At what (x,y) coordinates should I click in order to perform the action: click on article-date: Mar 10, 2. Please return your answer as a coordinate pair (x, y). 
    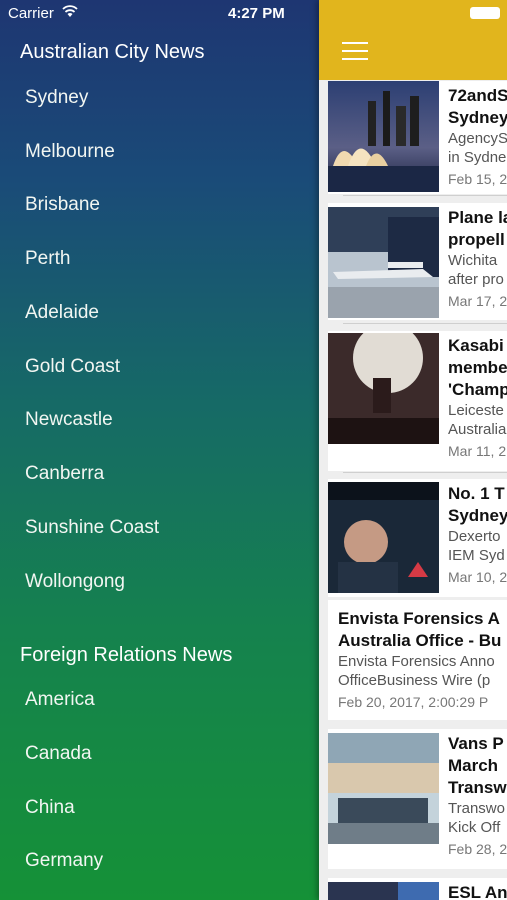
    Looking at the image, I should click on (477, 577).